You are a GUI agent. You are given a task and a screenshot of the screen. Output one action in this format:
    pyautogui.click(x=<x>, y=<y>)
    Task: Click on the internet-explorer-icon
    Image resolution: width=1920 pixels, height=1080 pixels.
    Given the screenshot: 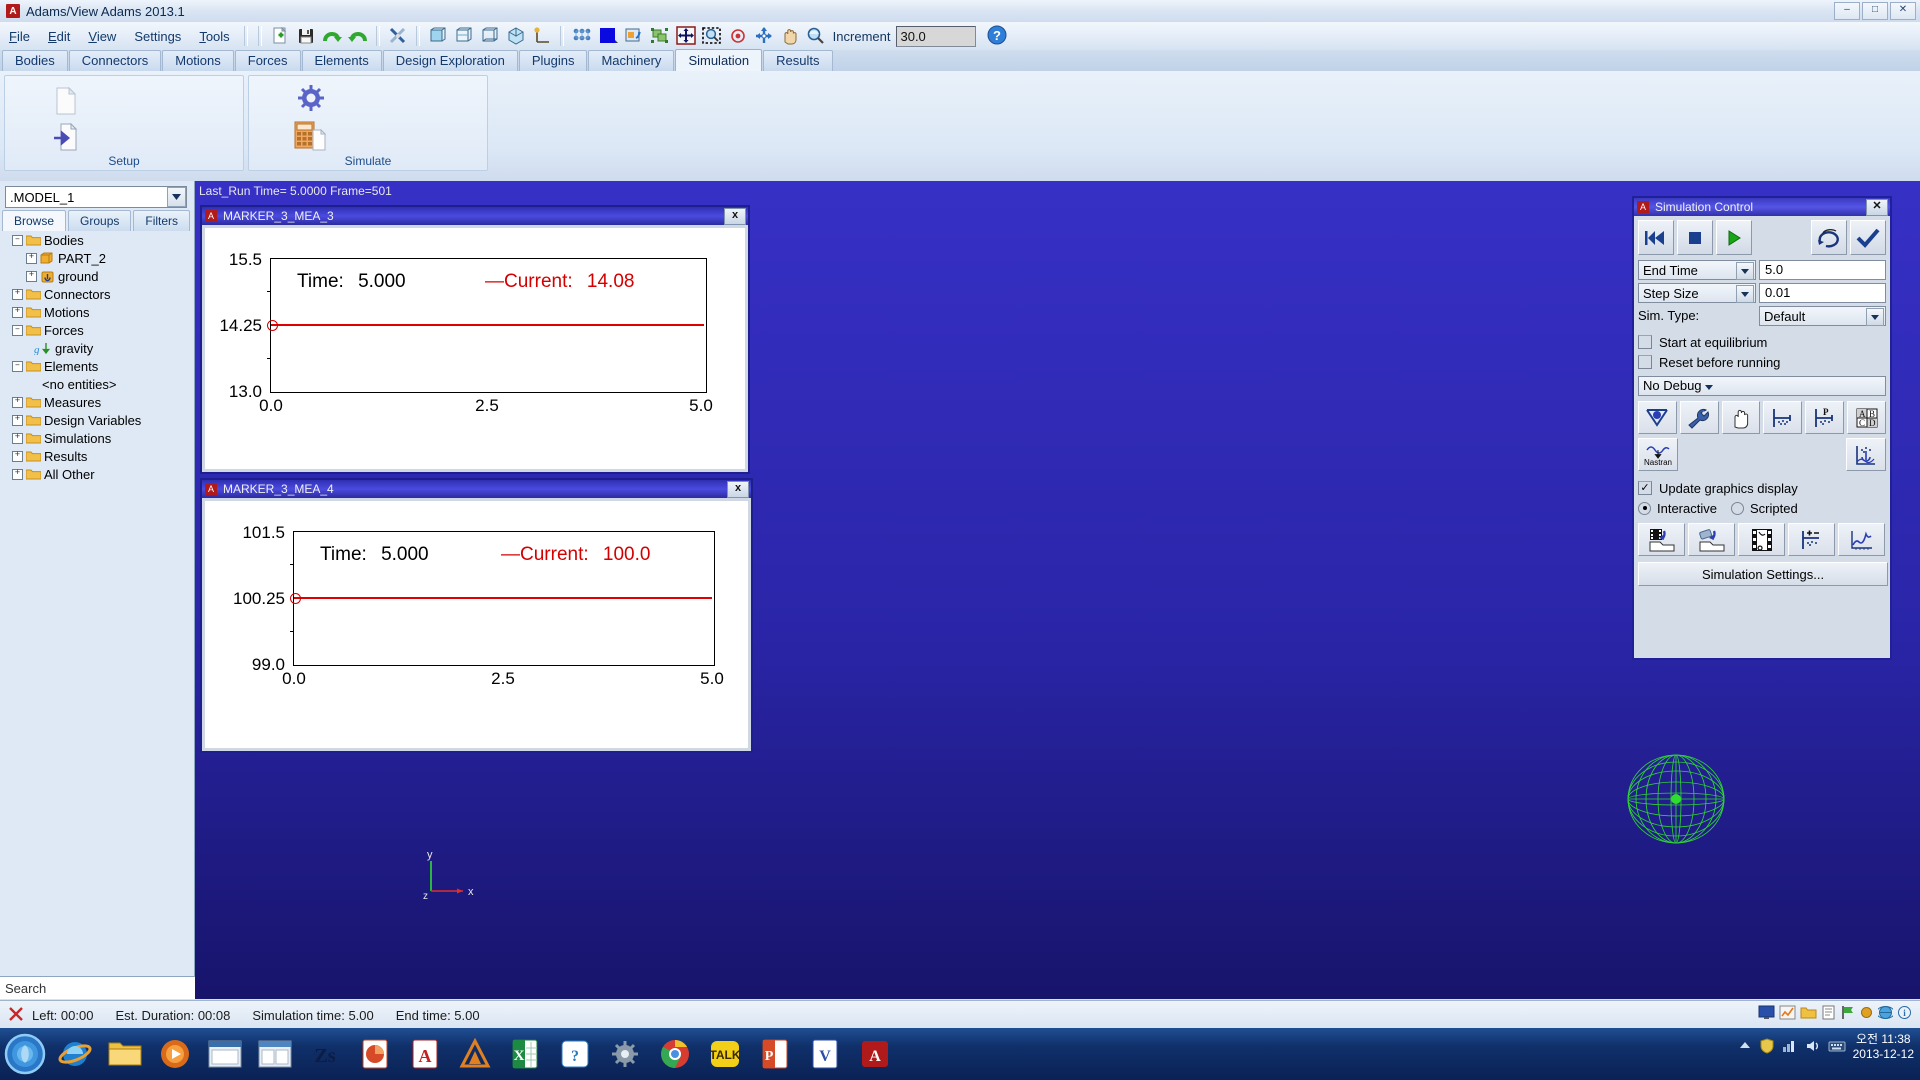 What is the action you would take?
    pyautogui.click(x=75, y=1054)
    